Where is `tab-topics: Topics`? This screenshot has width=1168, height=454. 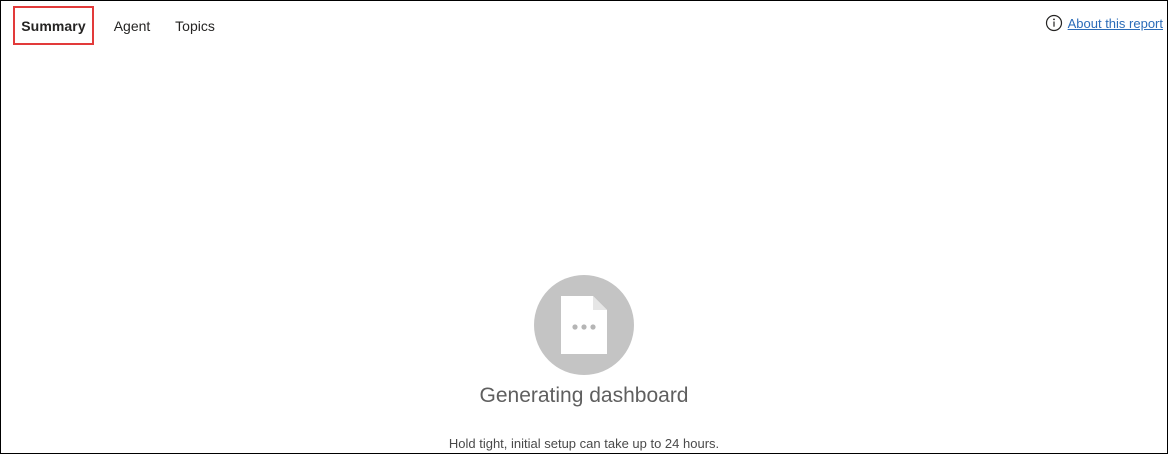
tab-topics: Topics is located at coordinates (195, 25).